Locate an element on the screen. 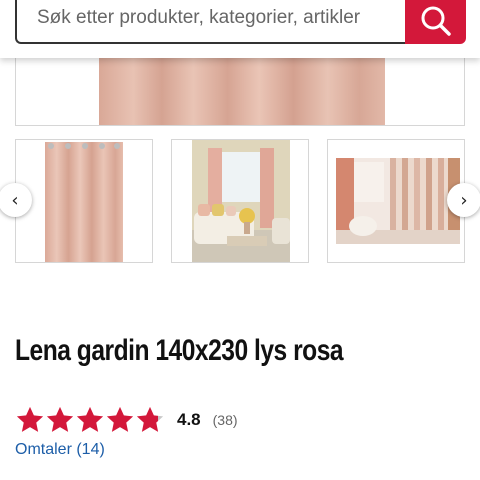  site-header is located at coordinates (240, 29).